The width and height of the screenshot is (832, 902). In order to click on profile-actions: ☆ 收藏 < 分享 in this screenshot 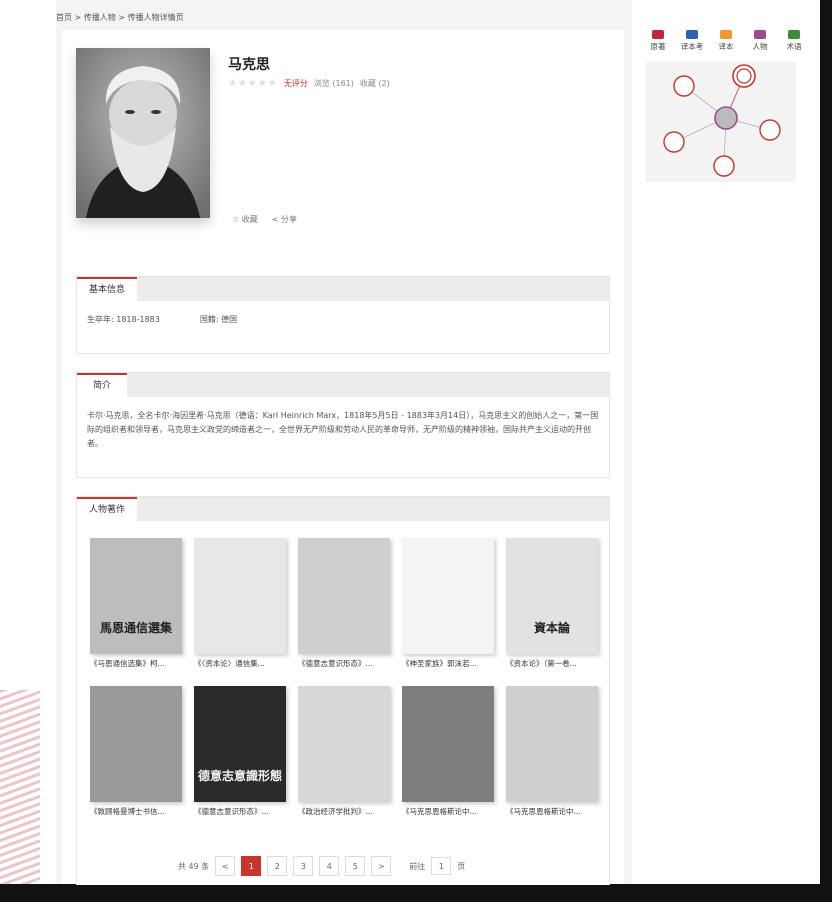, I will do `click(264, 219)`.